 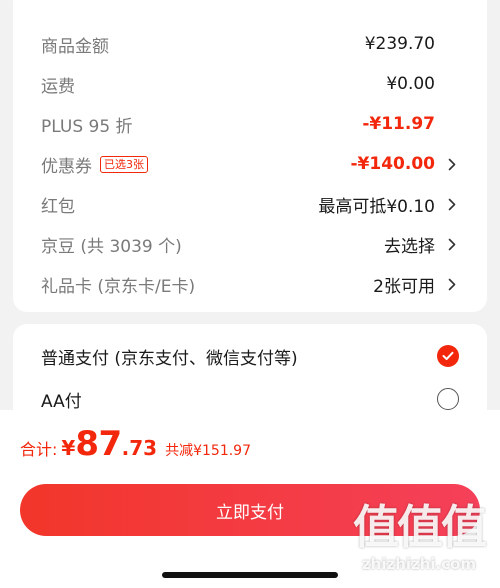 I want to click on watermark-chars: 值值值, so click(x=420, y=527).